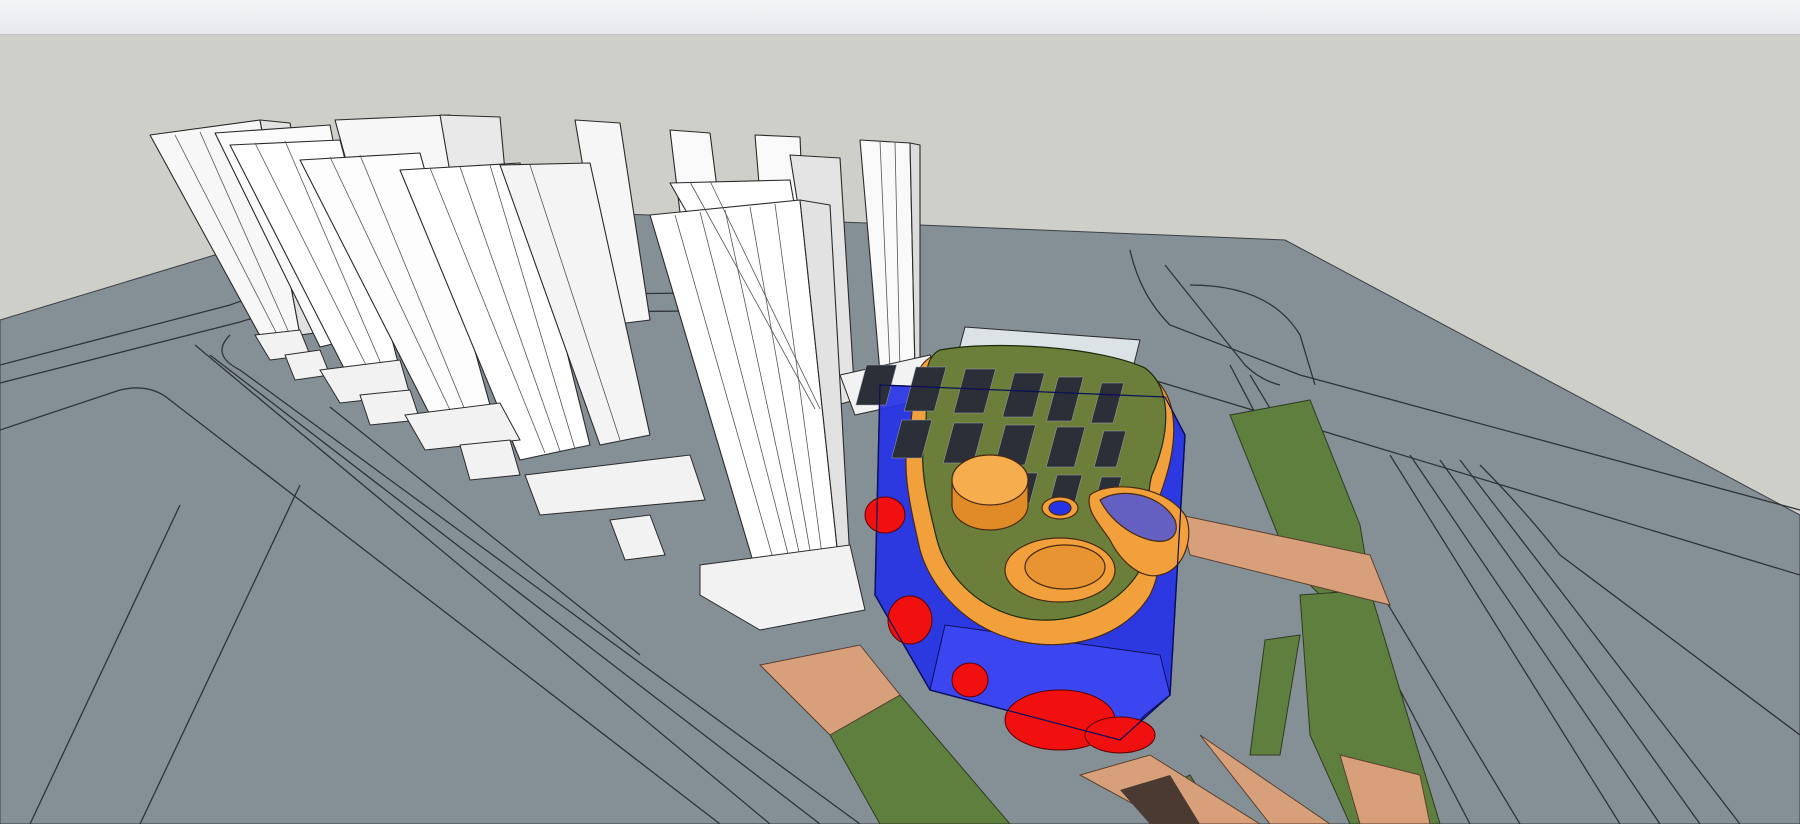 This screenshot has width=1800, height=824. What do you see at coordinates (900, 17) in the screenshot?
I see `title-bar` at bounding box center [900, 17].